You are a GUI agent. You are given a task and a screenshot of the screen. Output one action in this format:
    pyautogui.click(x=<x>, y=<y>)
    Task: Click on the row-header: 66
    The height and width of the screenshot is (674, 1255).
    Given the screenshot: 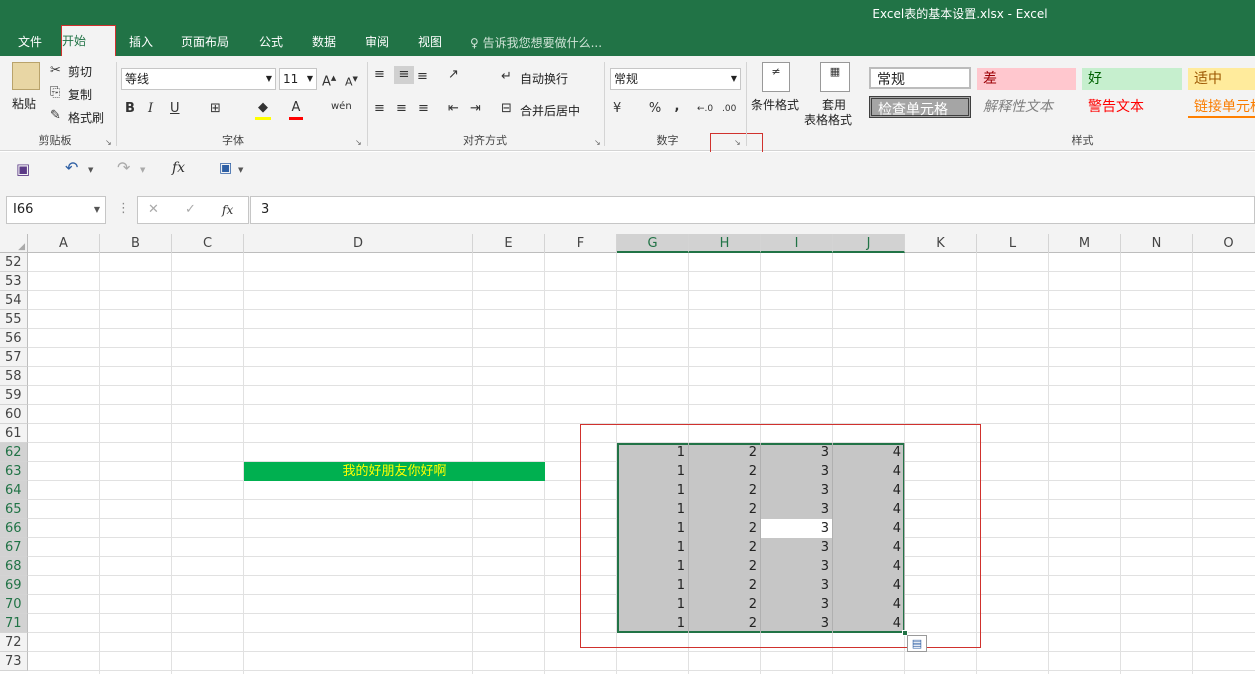 What is the action you would take?
    pyautogui.click(x=14, y=528)
    